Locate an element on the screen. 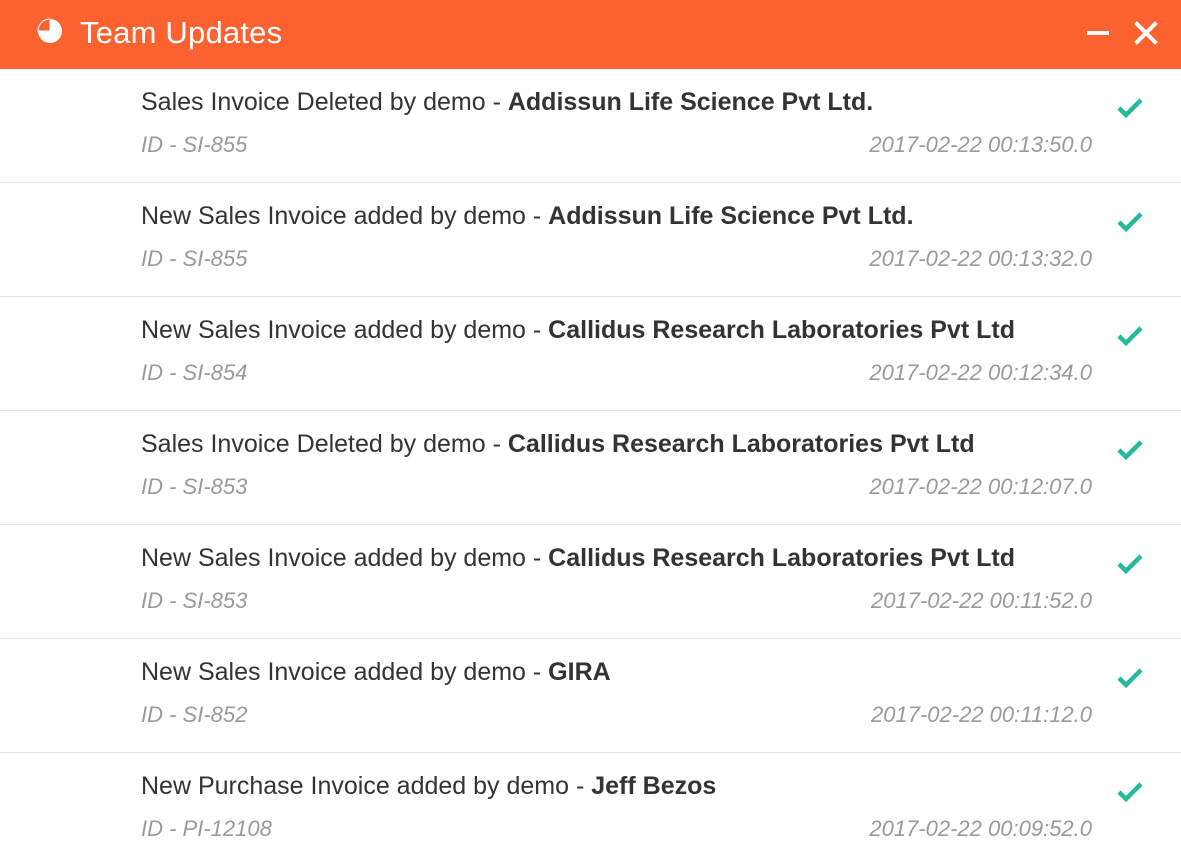  update-party: Jeff Bezos is located at coordinates (654, 786).